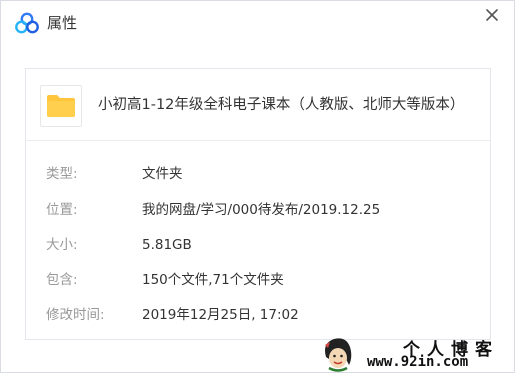  What do you see at coordinates (75, 315) in the screenshot?
I see `property-label: 修改时间:` at bounding box center [75, 315].